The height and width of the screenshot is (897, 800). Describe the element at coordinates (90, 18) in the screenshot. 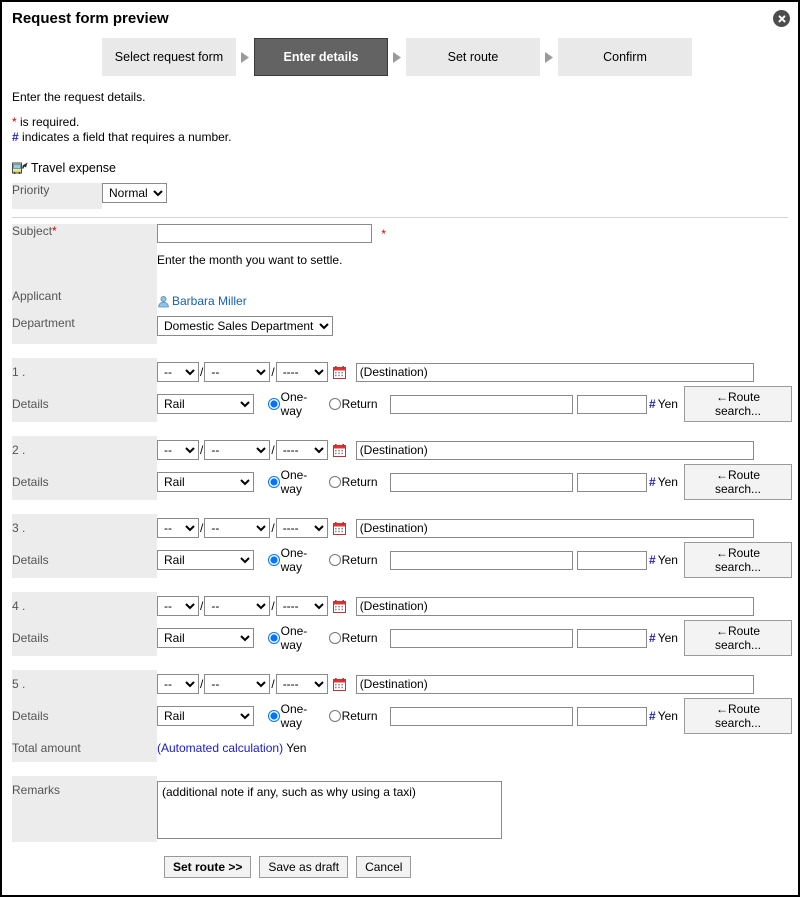

I see `page-title: Request form preview` at that location.